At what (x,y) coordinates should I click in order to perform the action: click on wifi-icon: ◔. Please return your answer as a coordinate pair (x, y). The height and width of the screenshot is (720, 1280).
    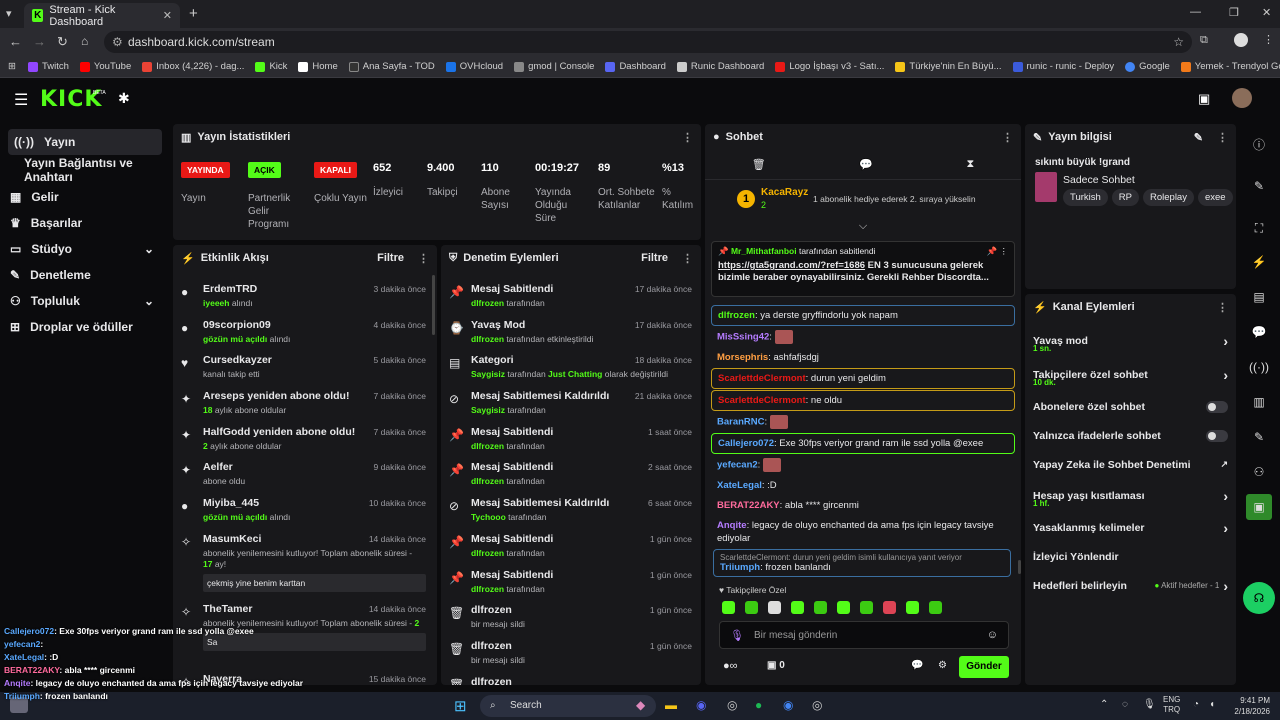
    Looking at the image, I should click on (1196, 704).